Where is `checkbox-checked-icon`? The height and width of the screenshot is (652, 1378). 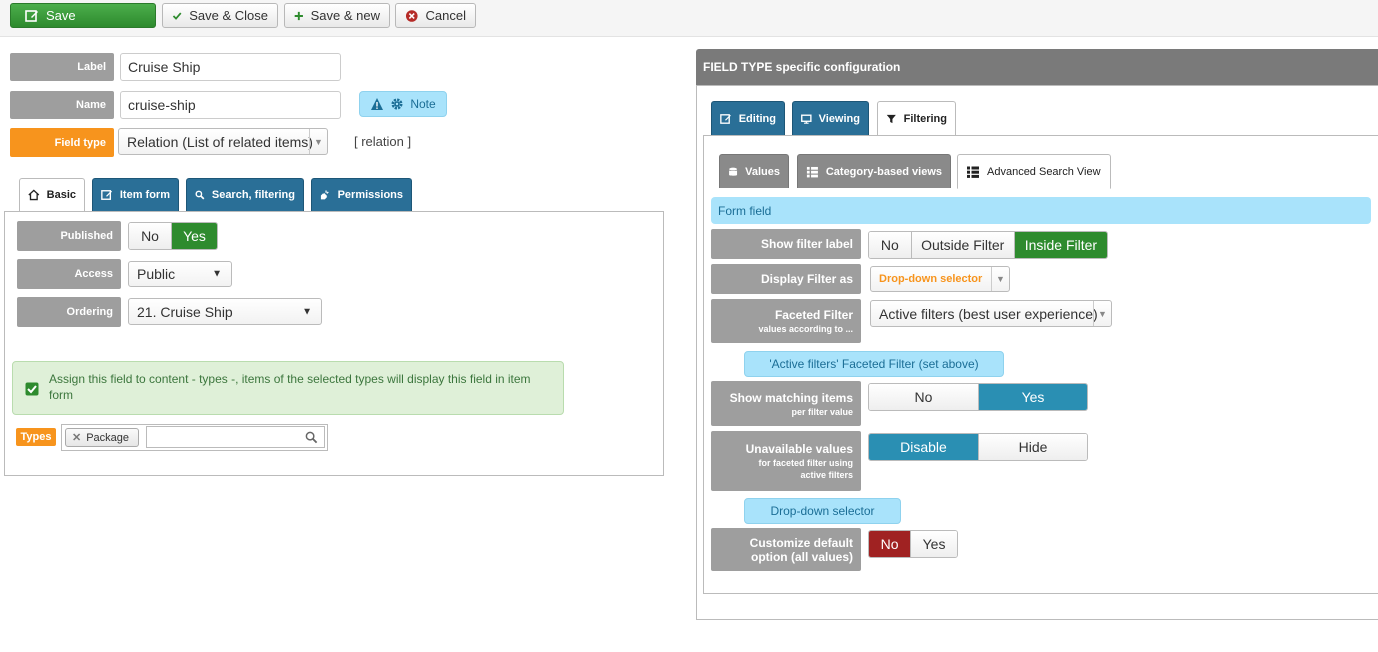 checkbox-checked-icon is located at coordinates (32, 389).